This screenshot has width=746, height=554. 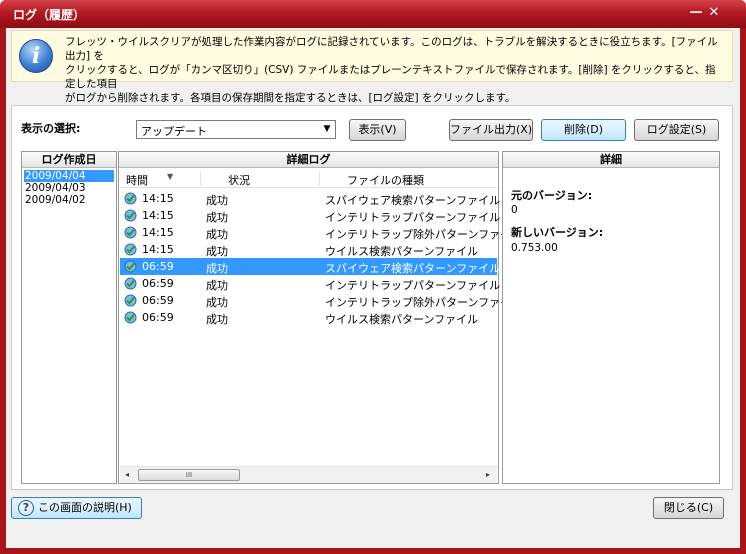 I want to click on log-column-header: 時間 ▼ 状況 ファイルの種類, so click(x=308, y=178).